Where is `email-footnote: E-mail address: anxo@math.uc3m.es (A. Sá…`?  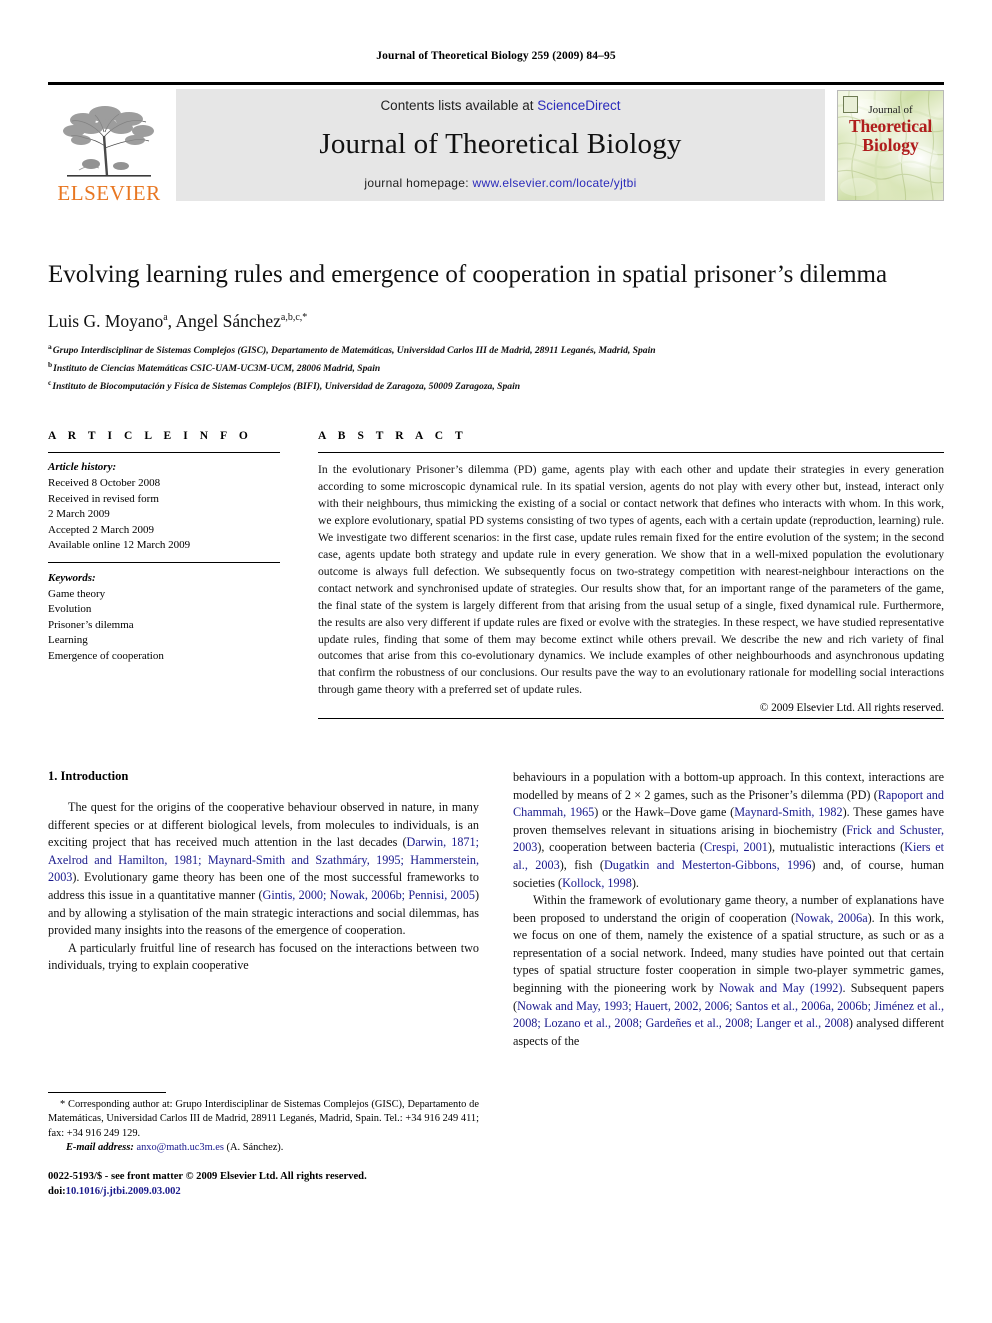
email-footnote: E-mail address: anxo@math.uc3m.es (A. Sá… is located at coordinates (263, 1148).